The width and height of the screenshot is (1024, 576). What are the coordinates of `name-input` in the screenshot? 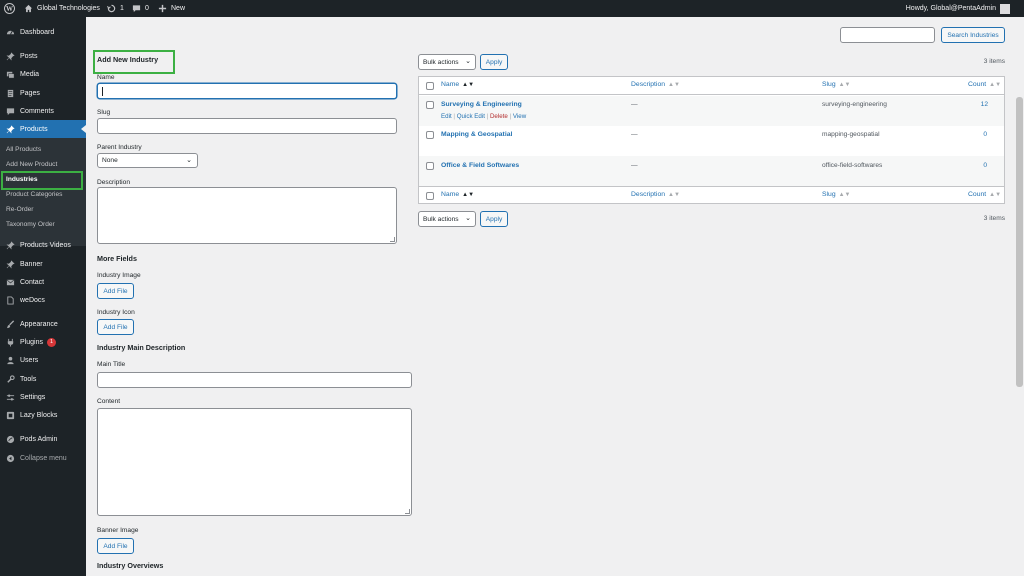 It's located at (247, 91).